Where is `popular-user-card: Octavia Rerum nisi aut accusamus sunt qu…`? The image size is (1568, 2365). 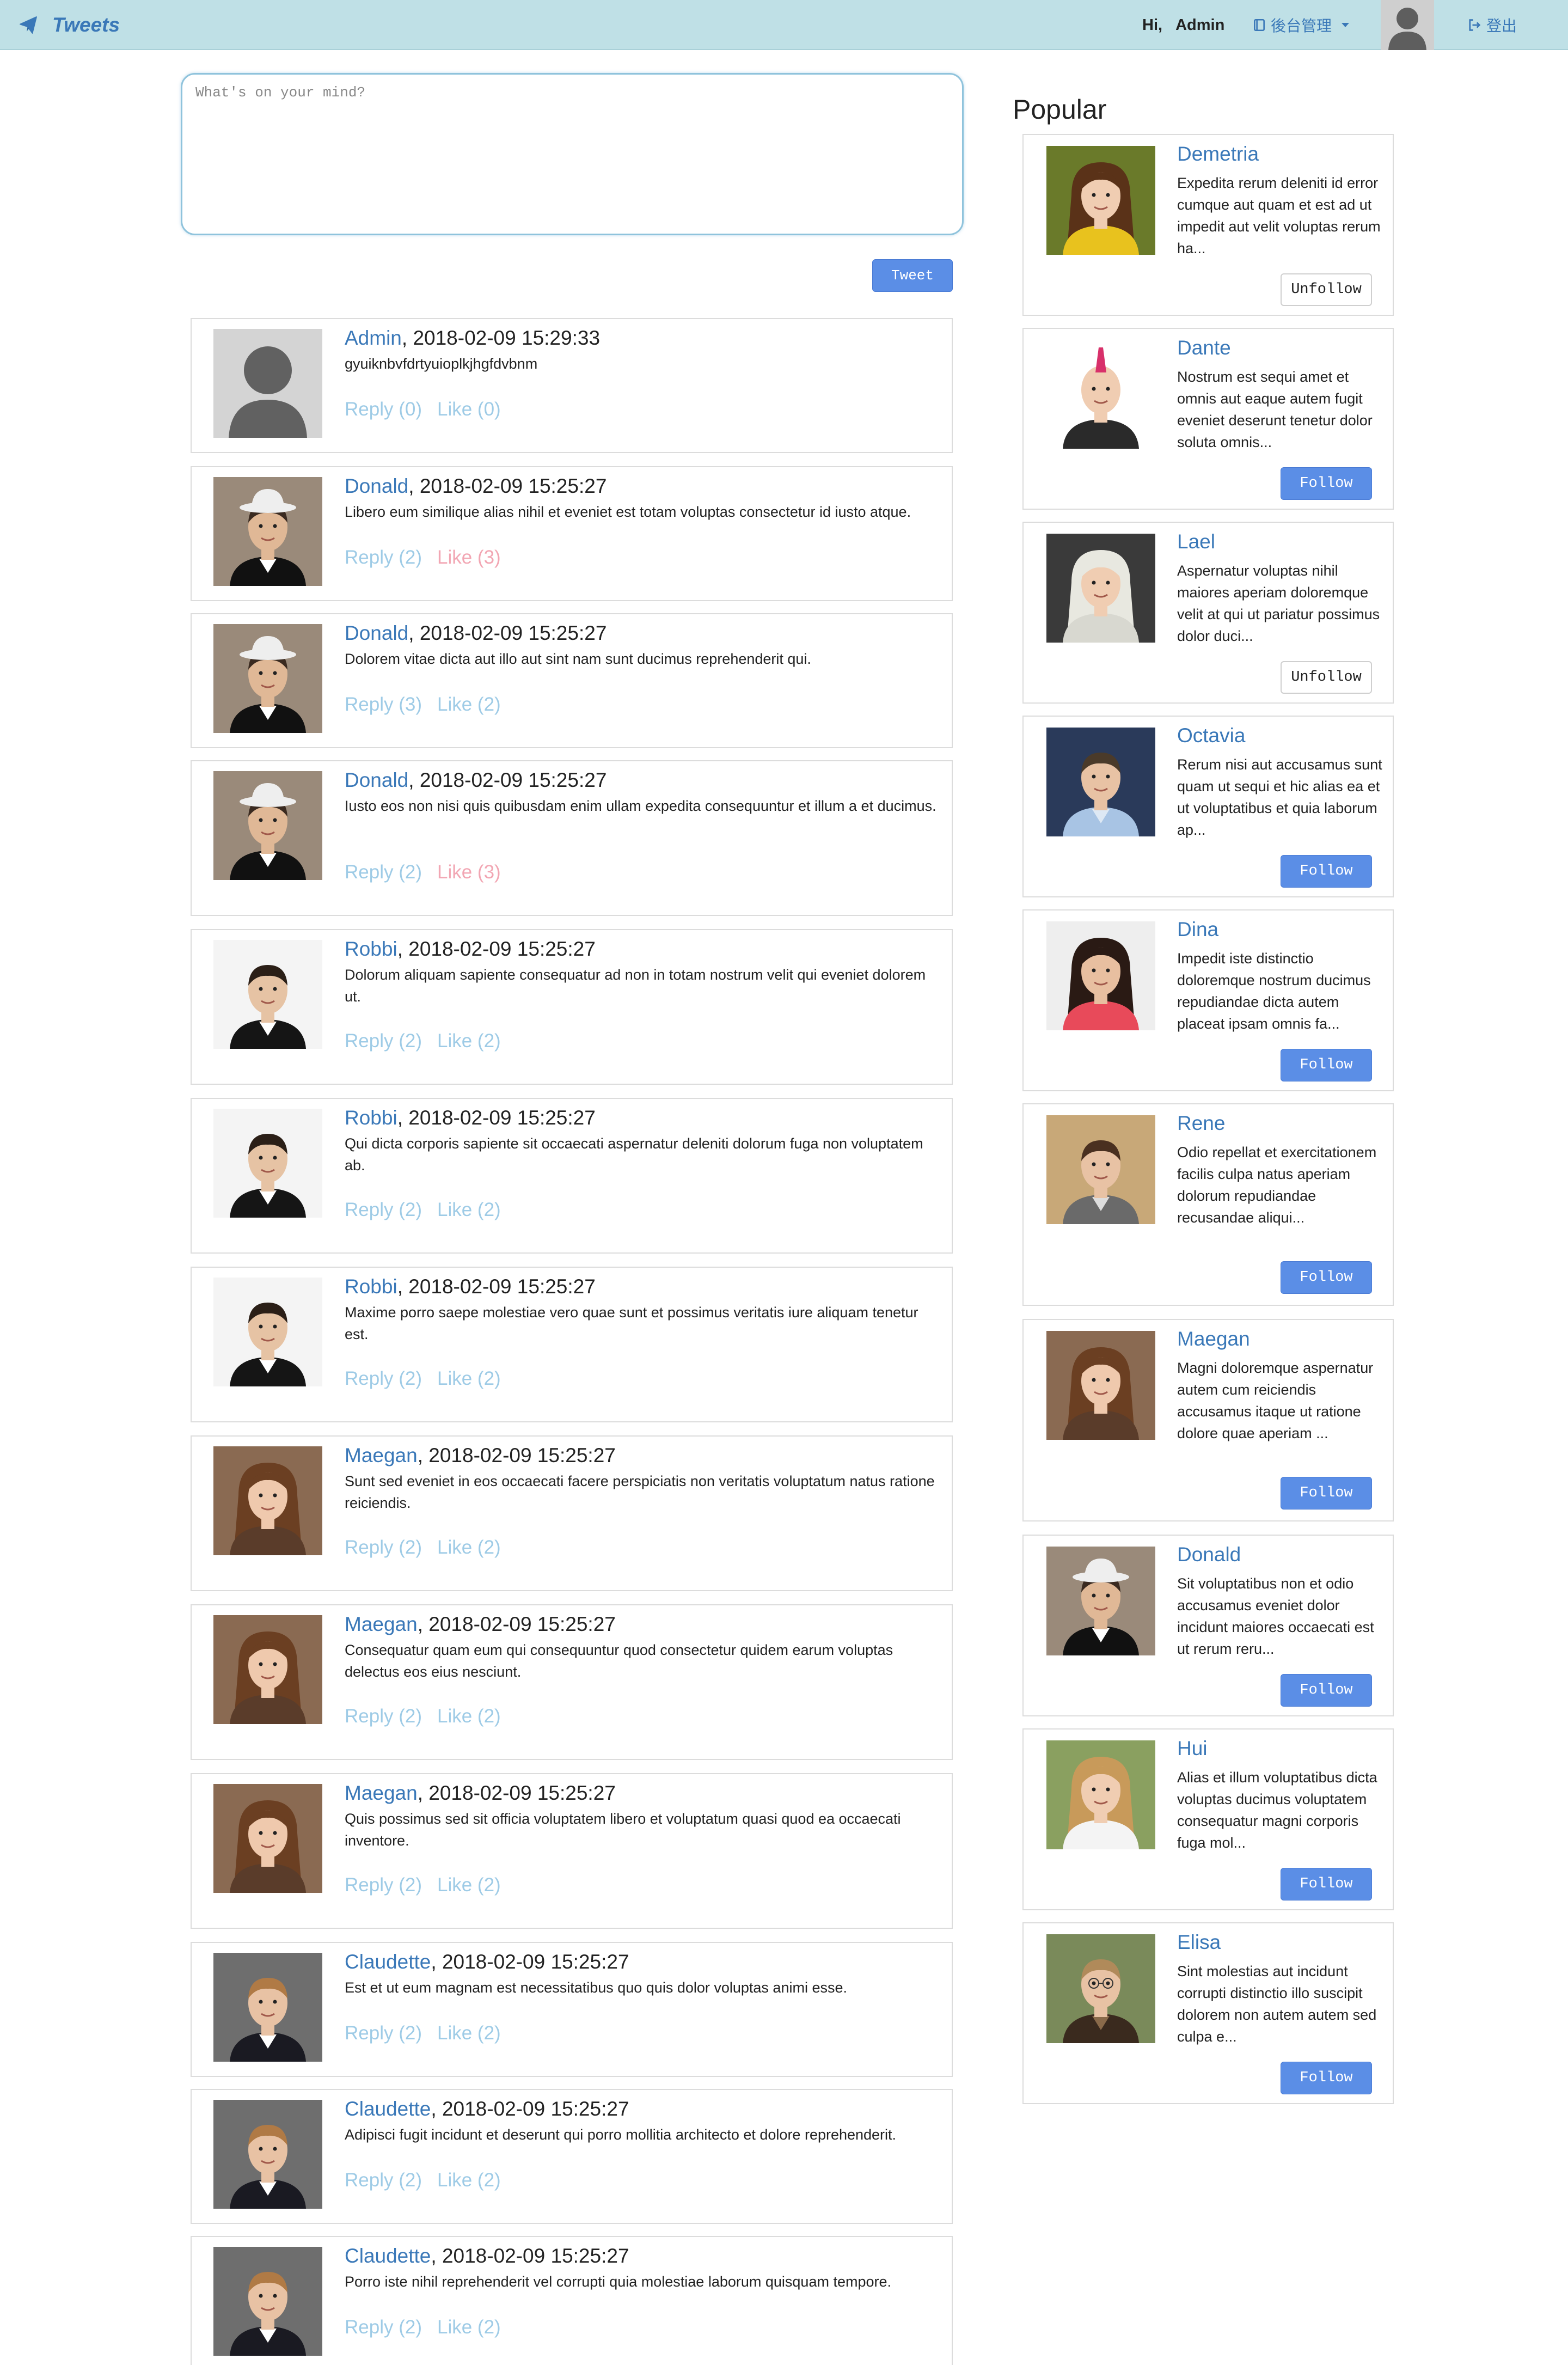
popular-user-card: Octavia Rerum nisi aut accusamus sunt qu… is located at coordinates (1208, 806).